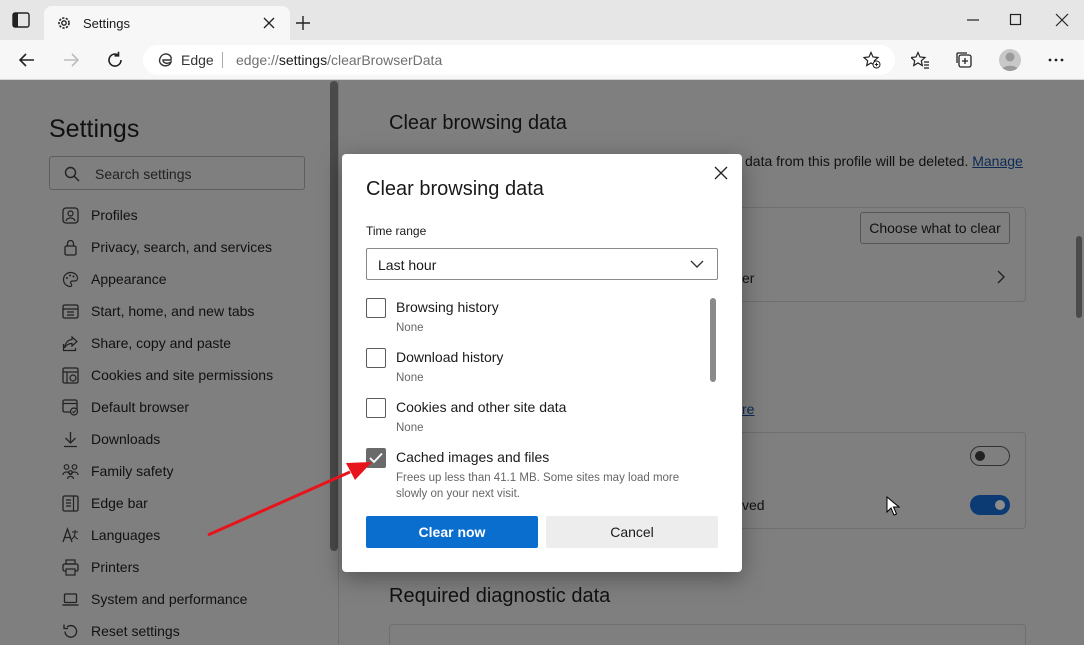  I want to click on sidebar-item-label: Default browser, so click(140, 407).